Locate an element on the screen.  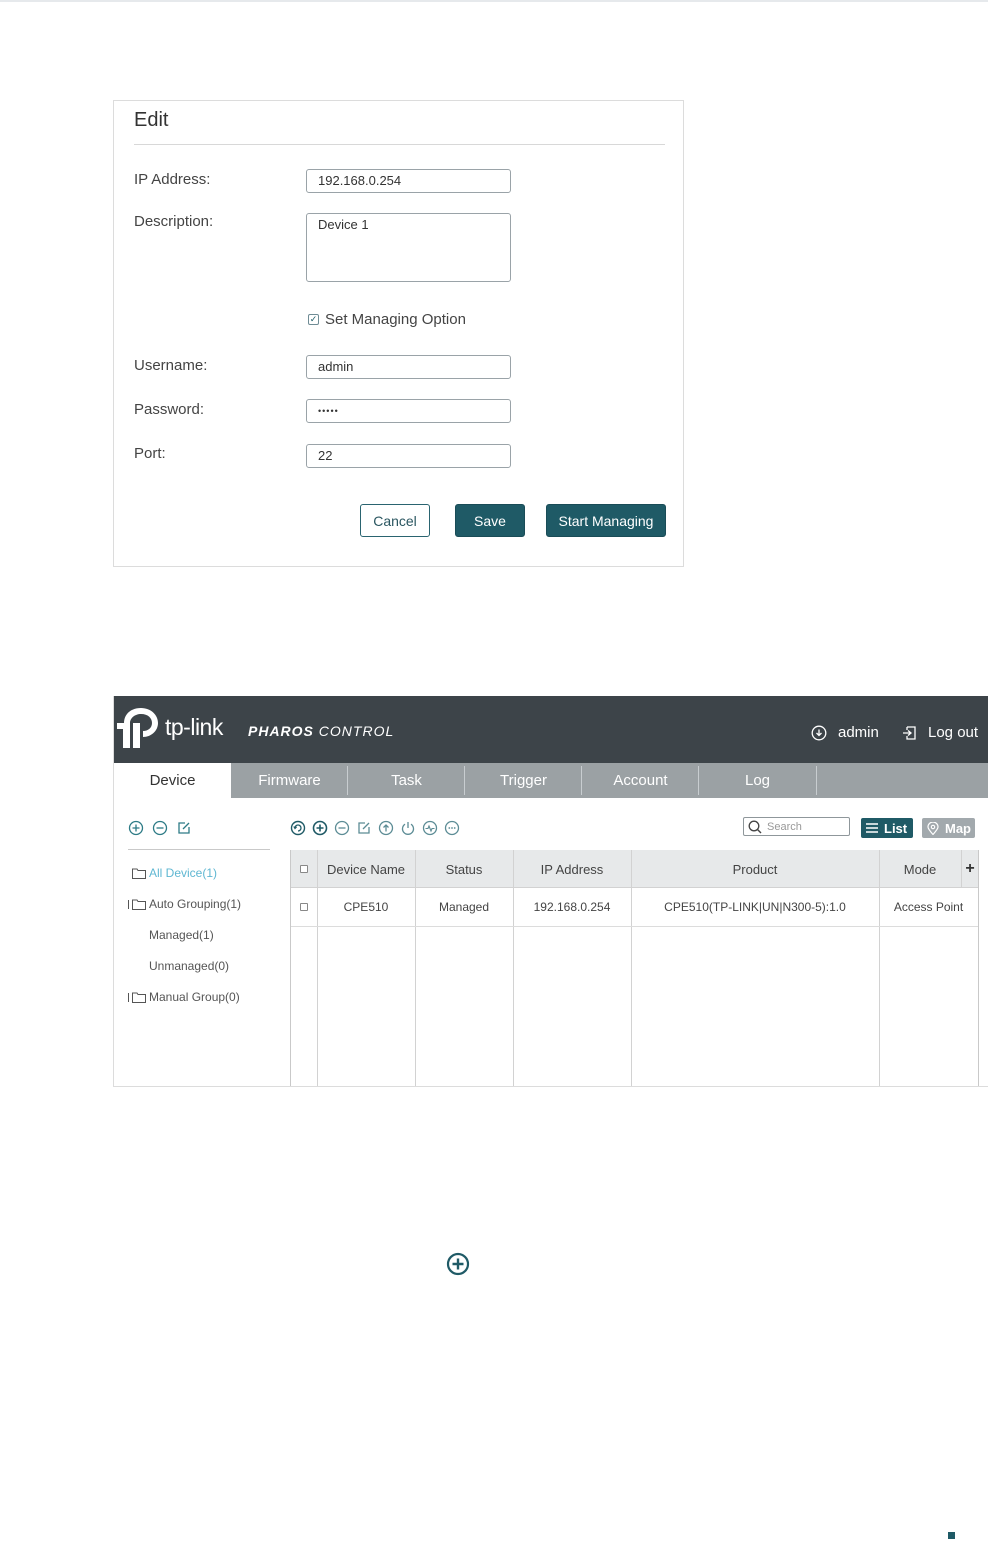
remove-group-icon is located at coordinates (160, 828).